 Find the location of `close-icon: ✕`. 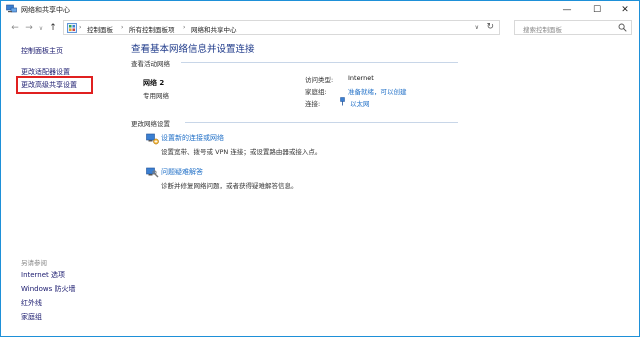

close-icon: ✕ is located at coordinates (625, 9).